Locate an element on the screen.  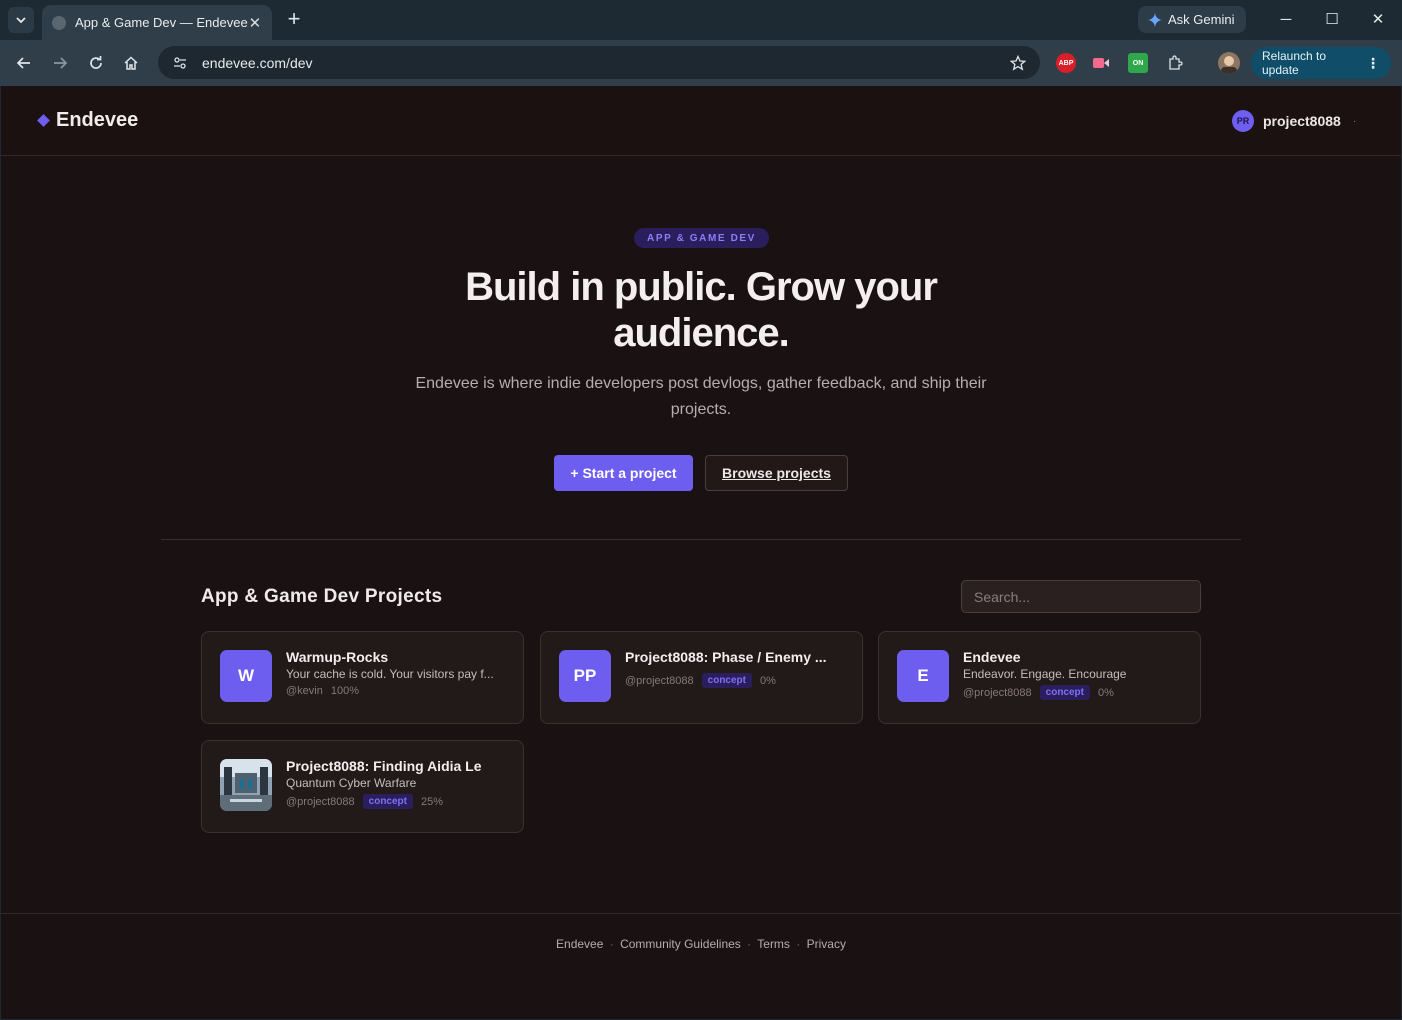
home-icon is located at coordinates (131, 63).